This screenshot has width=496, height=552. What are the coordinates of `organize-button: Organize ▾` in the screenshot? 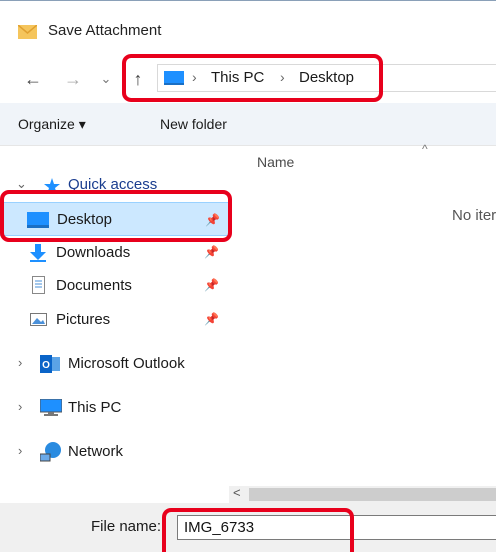 It's located at (52, 124).